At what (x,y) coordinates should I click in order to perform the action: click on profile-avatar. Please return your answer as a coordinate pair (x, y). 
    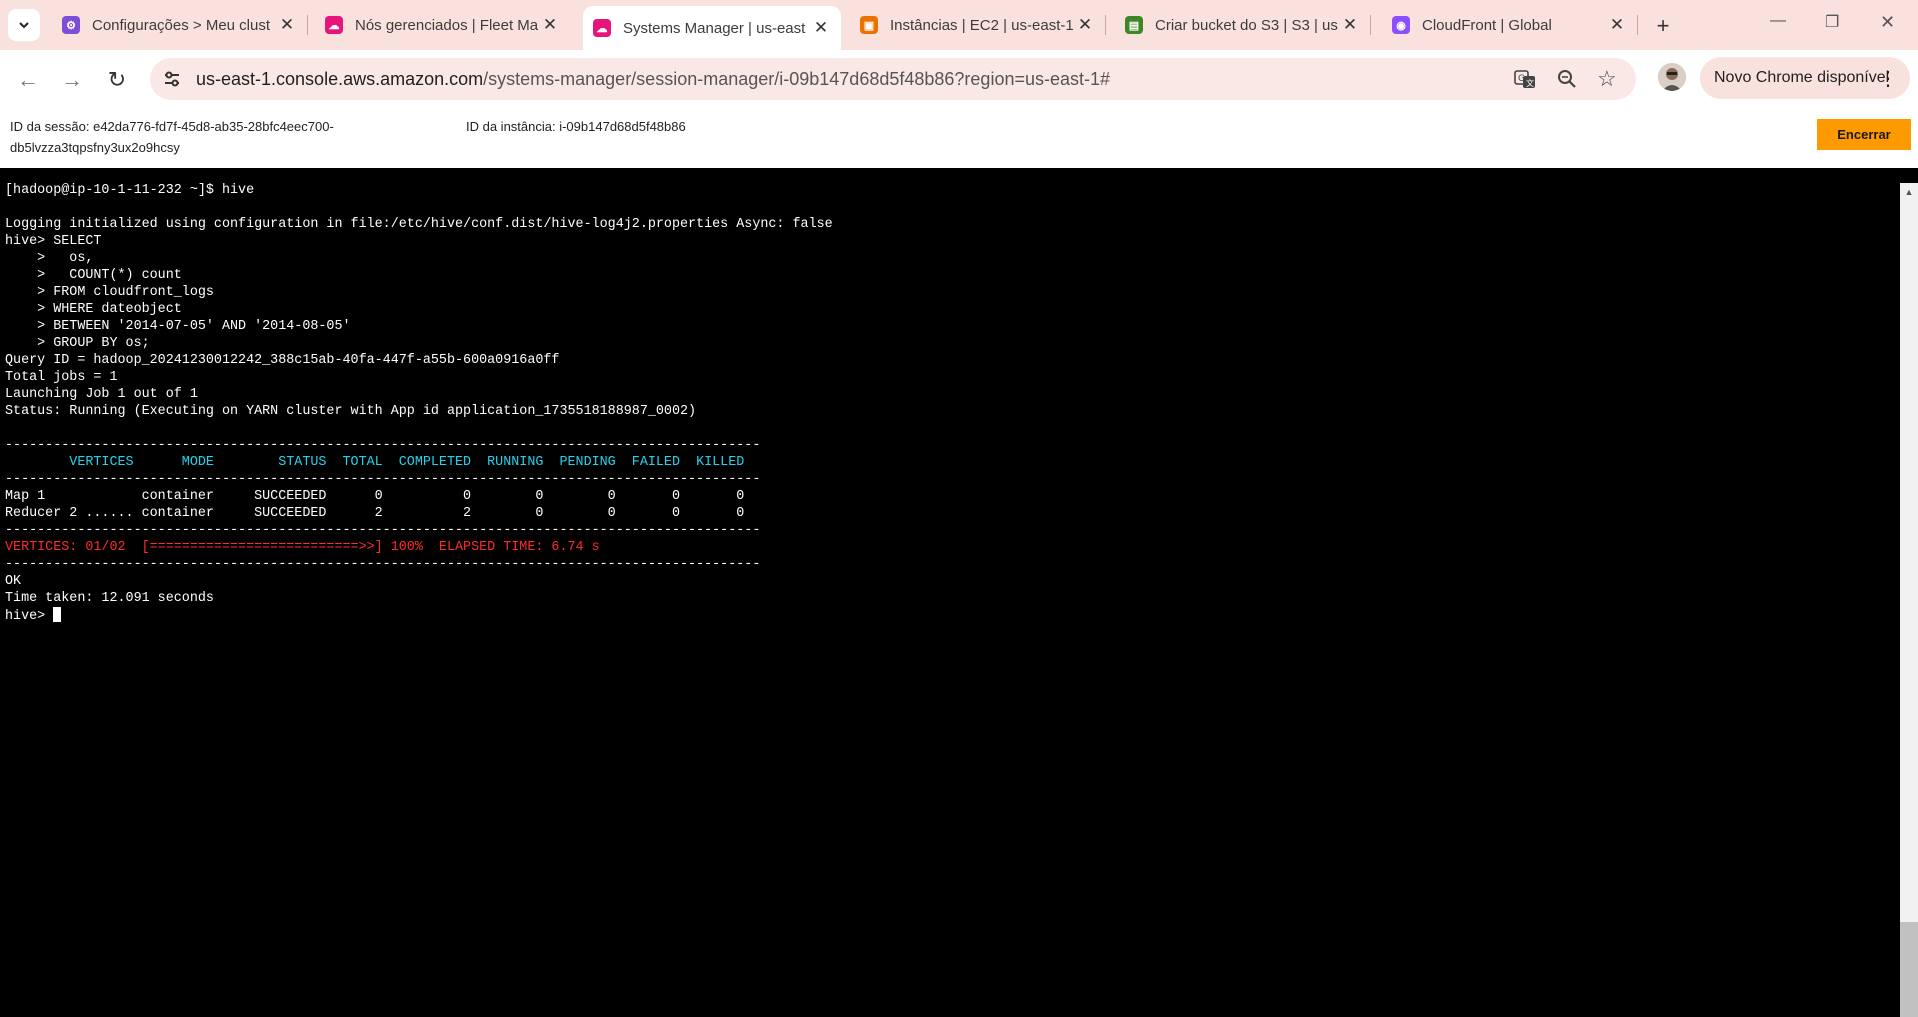
    Looking at the image, I should click on (1672, 77).